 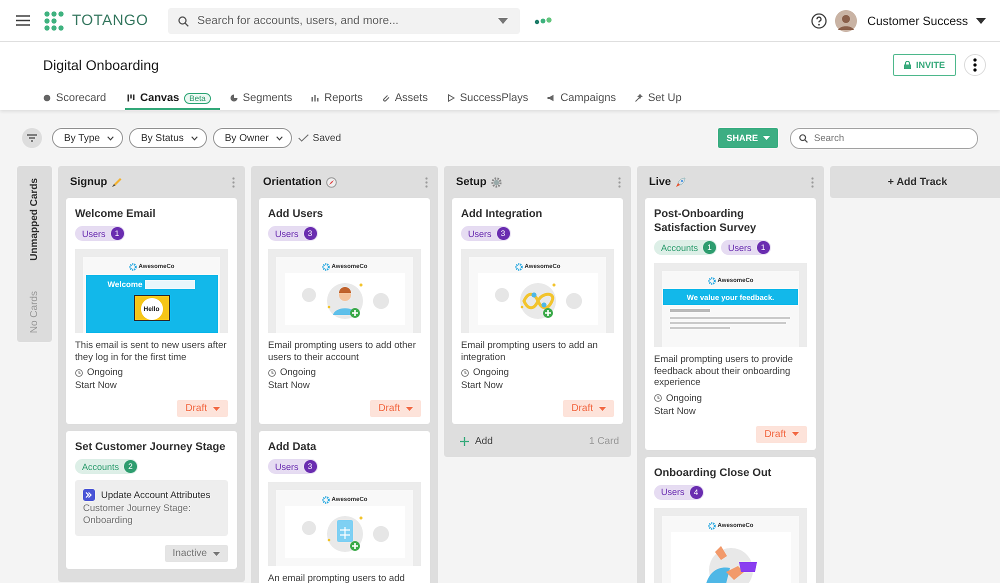 What do you see at coordinates (54, 20) in the screenshot?
I see `logo-icon` at bounding box center [54, 20].